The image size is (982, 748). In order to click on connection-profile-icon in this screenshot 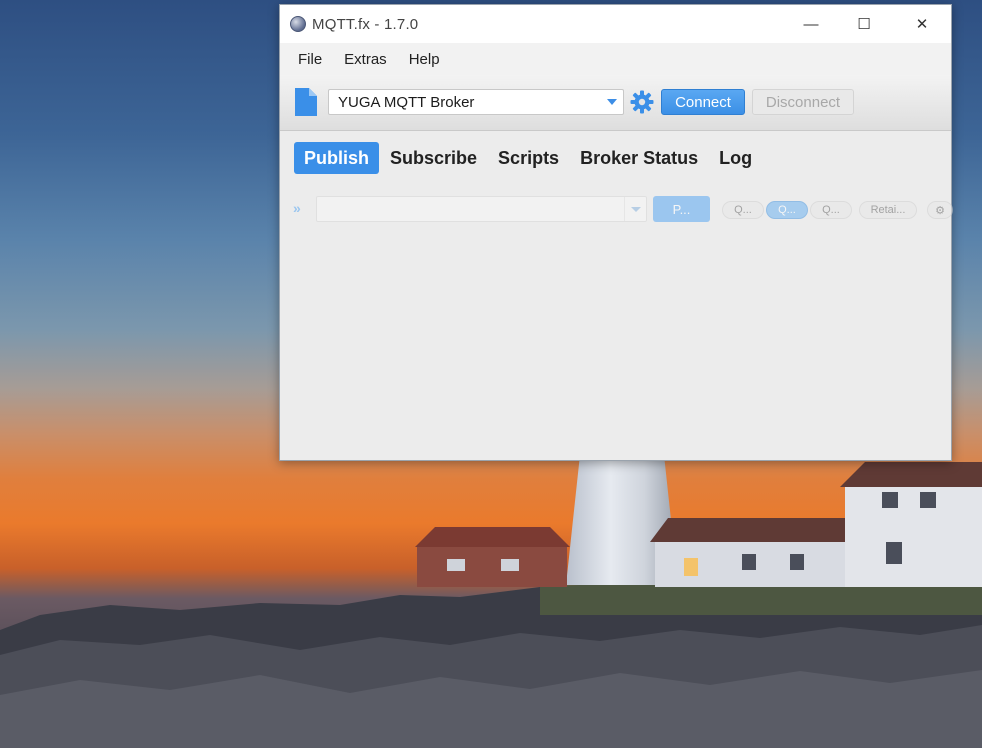, I will do `click(306, 102)`.